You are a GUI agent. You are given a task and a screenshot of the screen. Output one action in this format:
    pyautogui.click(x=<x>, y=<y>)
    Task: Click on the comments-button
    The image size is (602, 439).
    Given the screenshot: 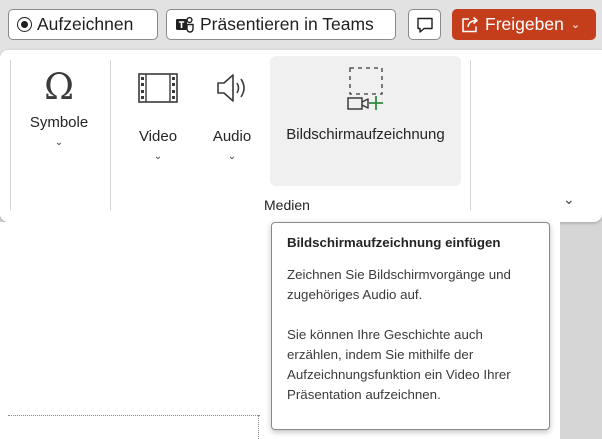 What is the action you would take?
    pyautogui.click(x=424, y=24)
    